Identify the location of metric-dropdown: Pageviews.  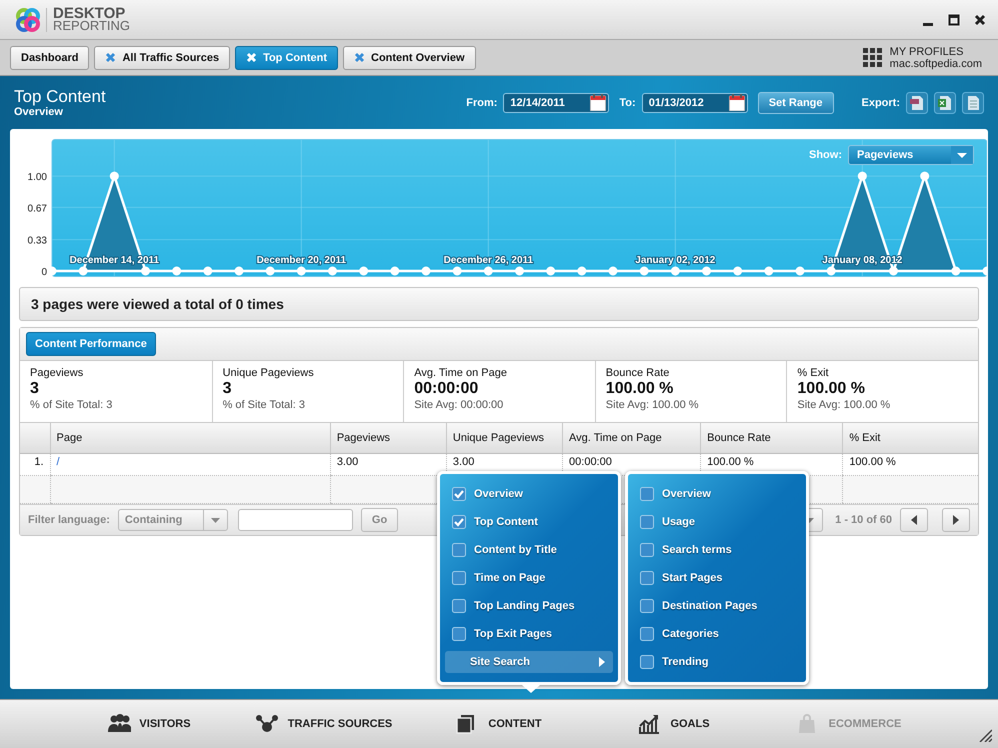
(911, 155).